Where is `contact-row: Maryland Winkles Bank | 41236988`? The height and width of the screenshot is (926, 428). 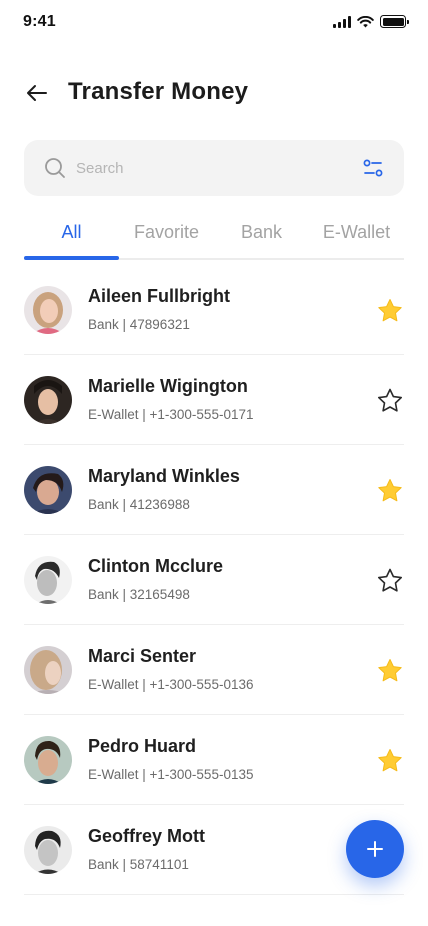
contact-row: Maryland Winkles Bank | 41236988 is located at coordinates (214, 490).